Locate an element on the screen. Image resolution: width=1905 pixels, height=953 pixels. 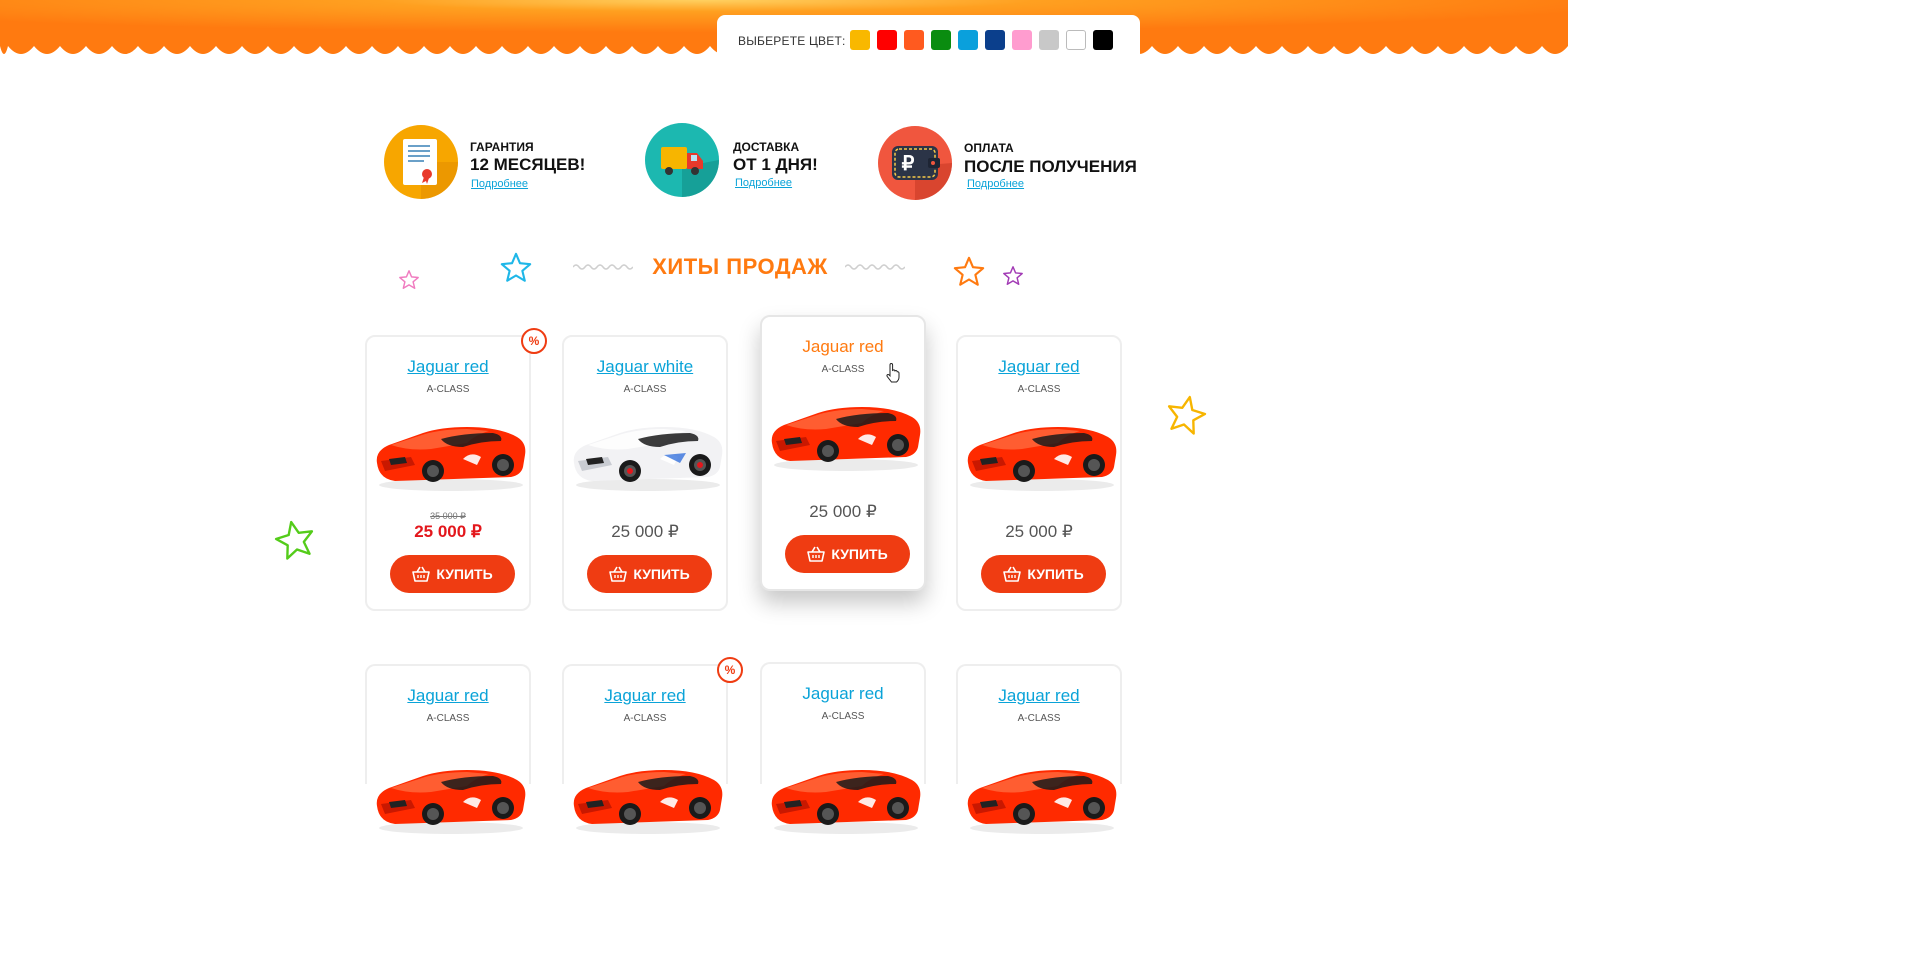
certificate-icon is located at coordinates (421, 162).